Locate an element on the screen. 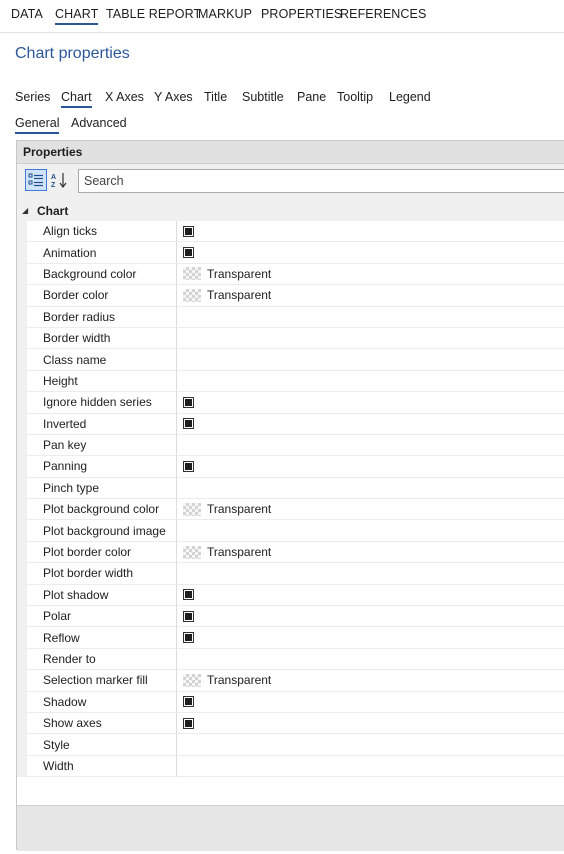  property-row: Align ticks is located at coordinates (290, 232).